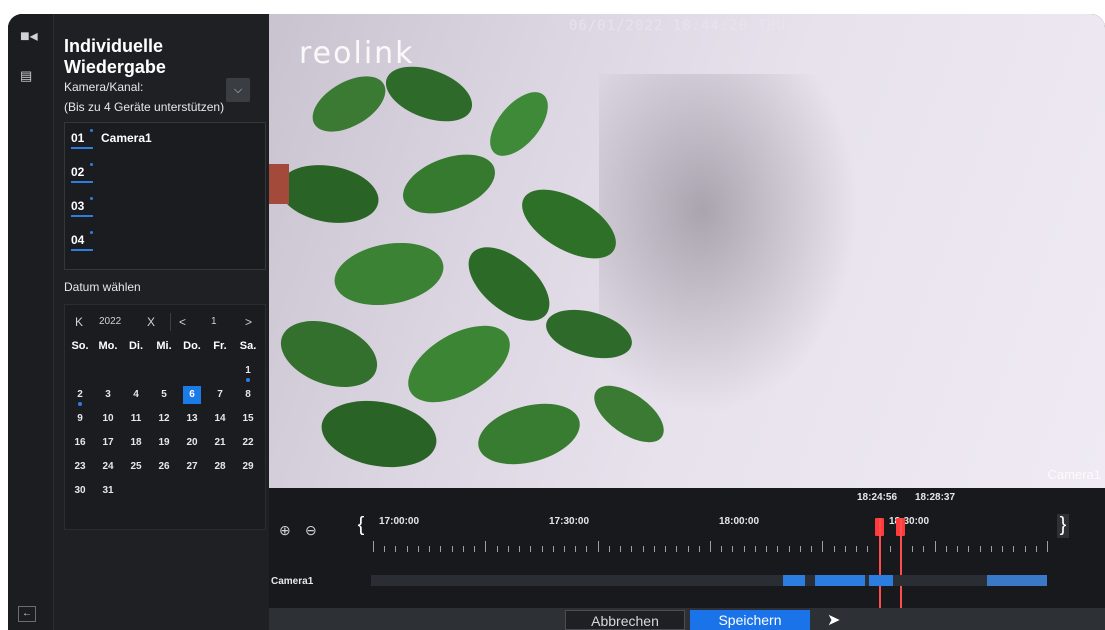  I want to click on calendar-day: 27, so click(192, 466).